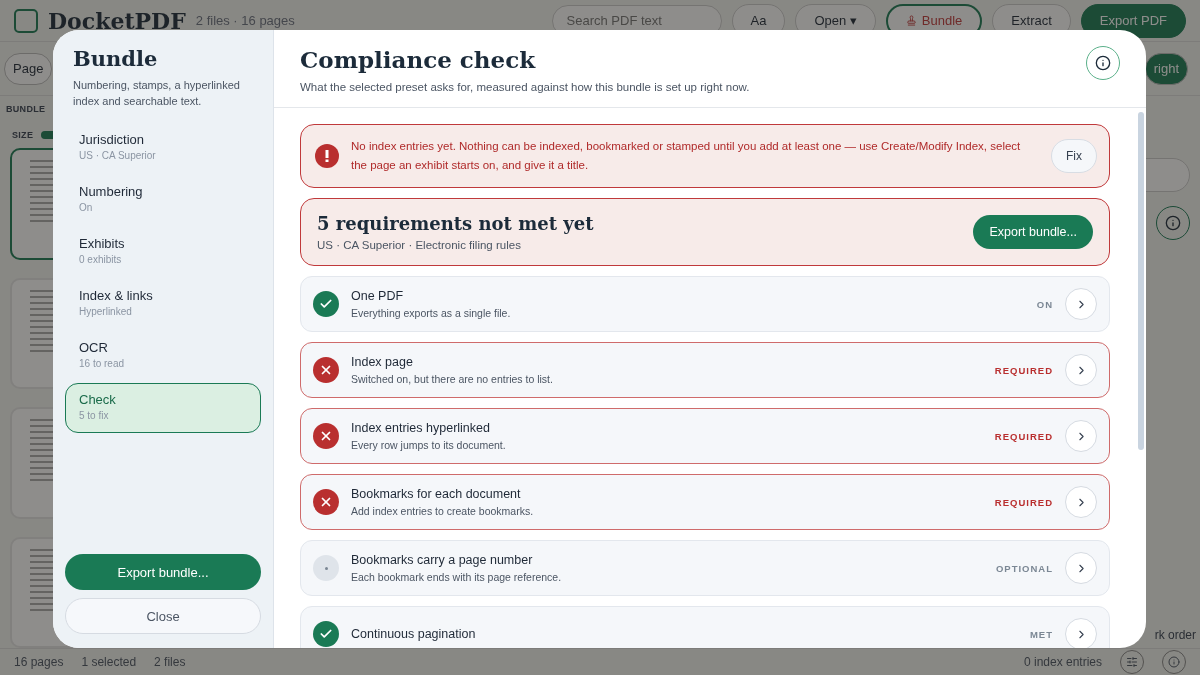 This screenshot has height=675, width=1200. Describe the element at coordinates (705, 502) in the screenshot. I see `requirement-row: Bookmarks for each document Add index entries to create bookmarks. REQUIRED` at that location.